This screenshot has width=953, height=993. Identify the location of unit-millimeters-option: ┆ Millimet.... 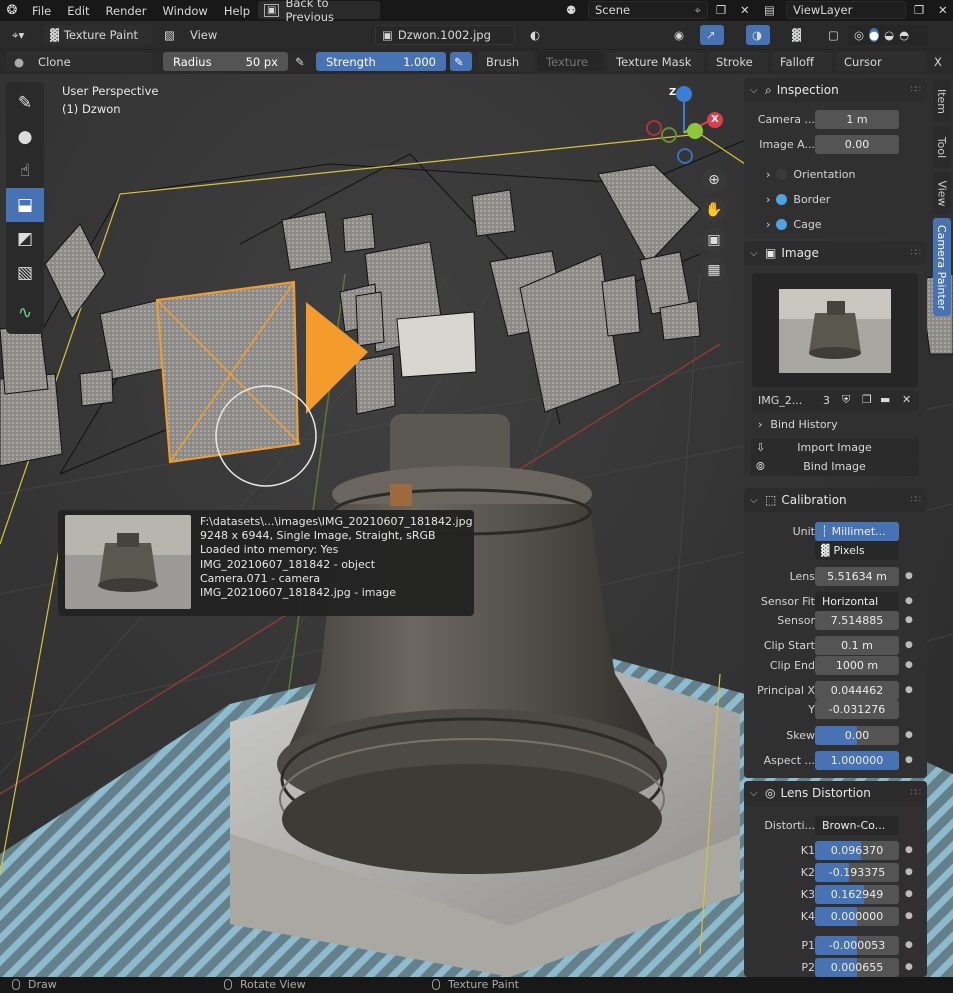
(857, 531).